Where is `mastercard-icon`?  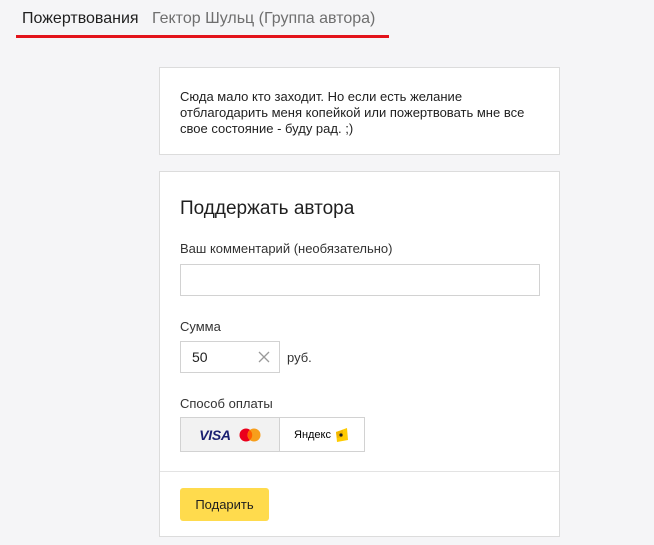
mastercard-icon is located at coordinates (250, 434).